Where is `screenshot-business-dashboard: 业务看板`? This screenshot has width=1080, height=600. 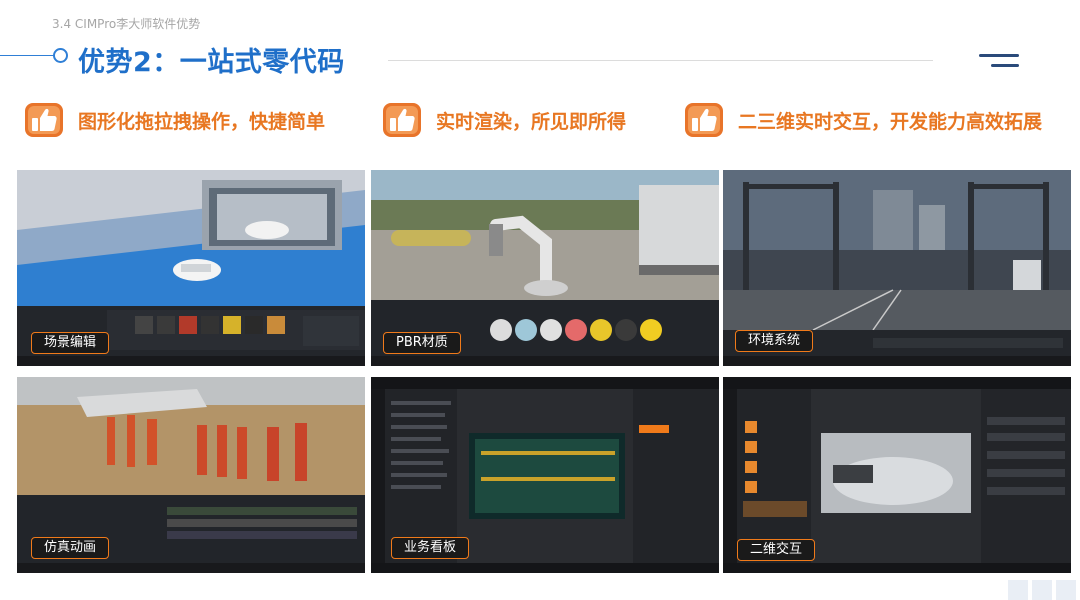
screenshot-business-dashboard: 业务看板 is located at coordinates (545, 475).